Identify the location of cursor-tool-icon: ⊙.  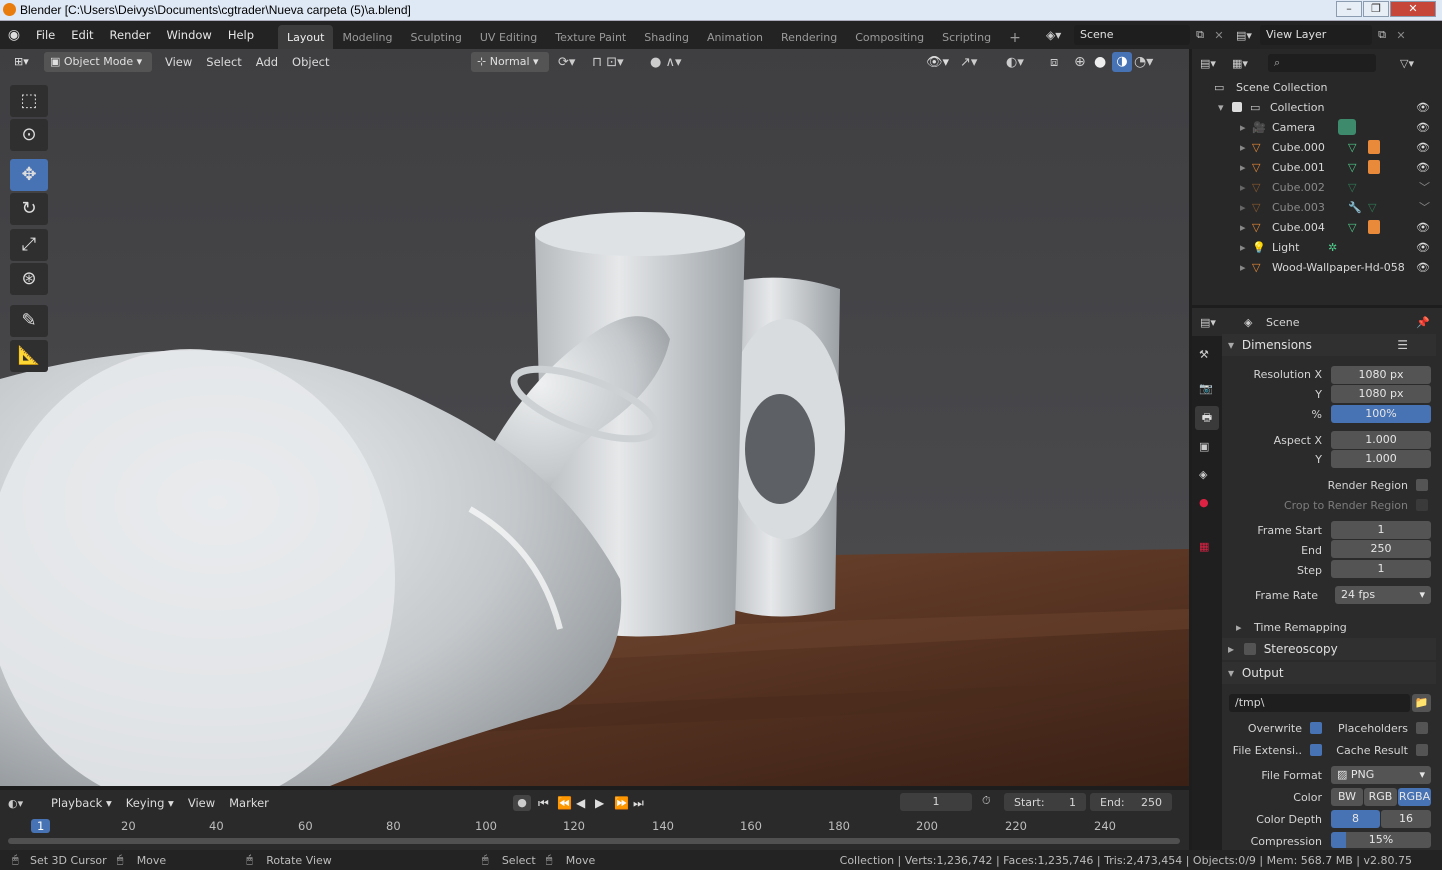
(29, 135).